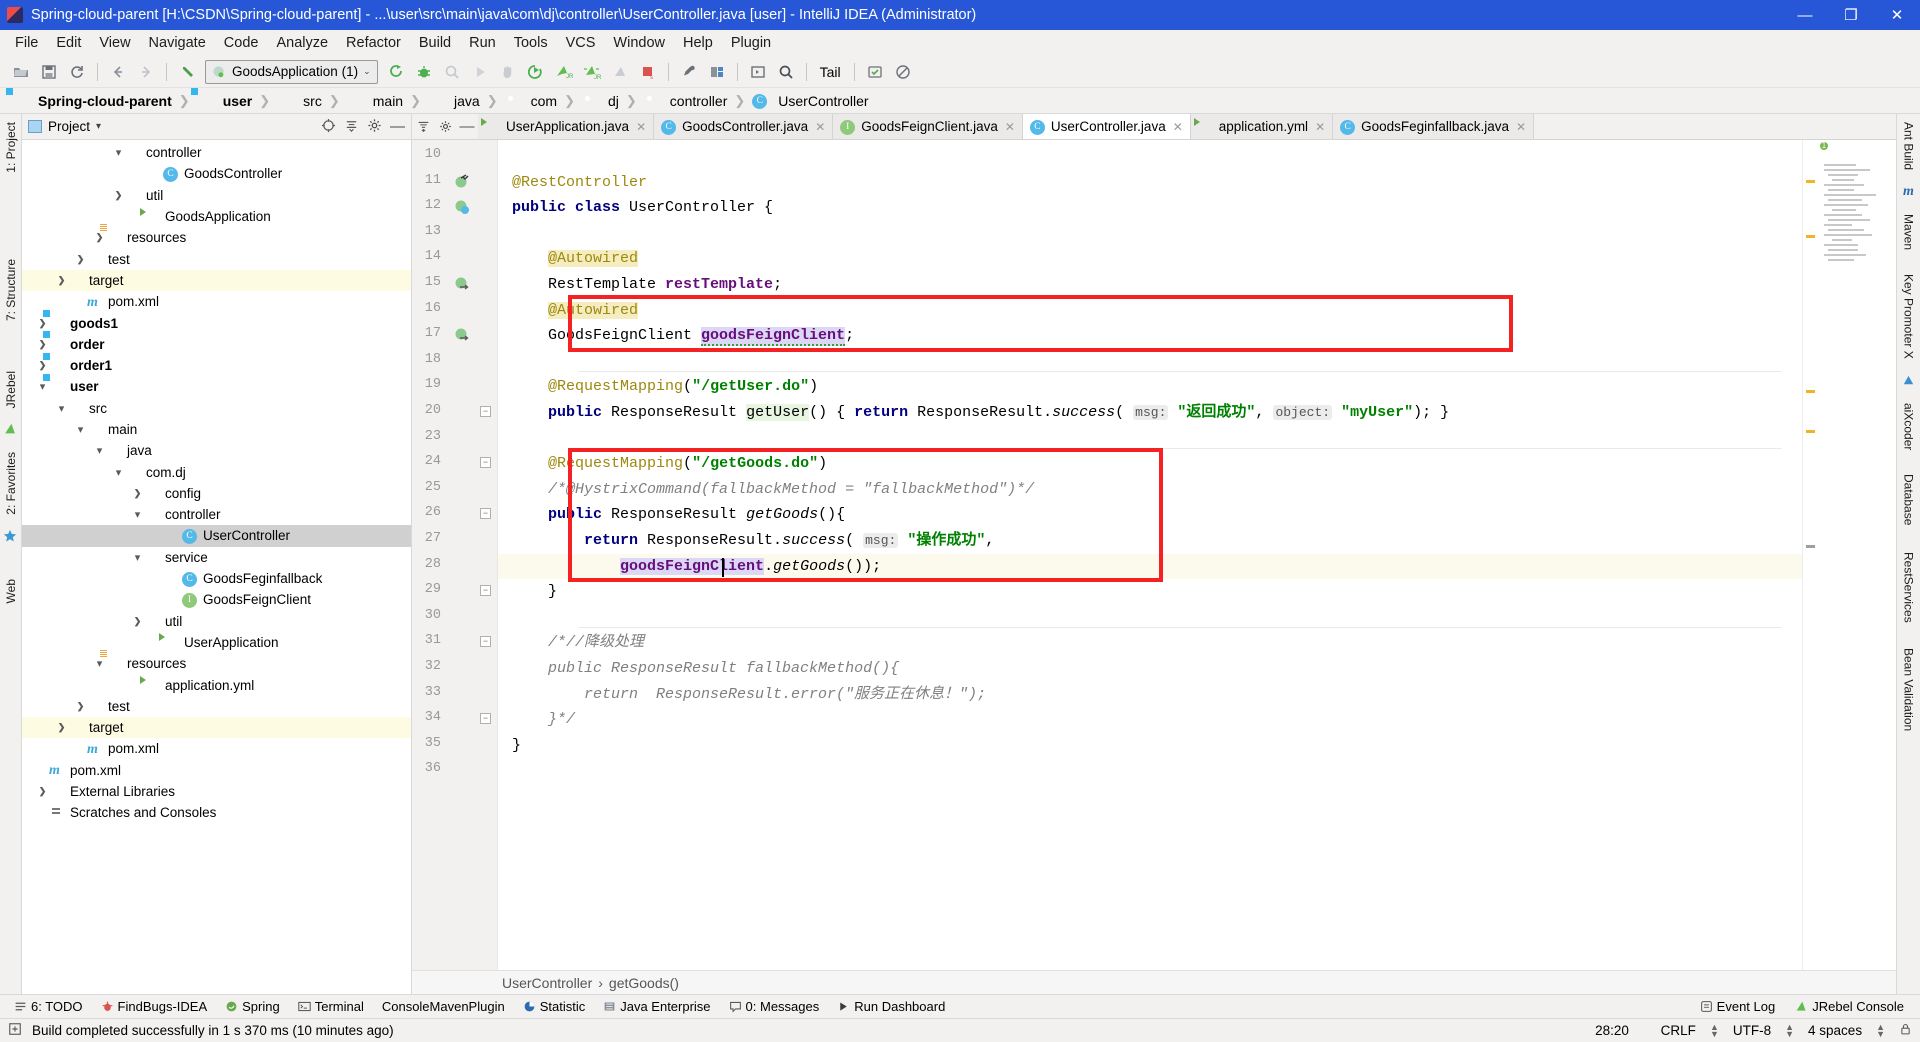 The image size is (1920, 1042). I want to click on rail-item-jrebel: JRebel, so click(11, 389).